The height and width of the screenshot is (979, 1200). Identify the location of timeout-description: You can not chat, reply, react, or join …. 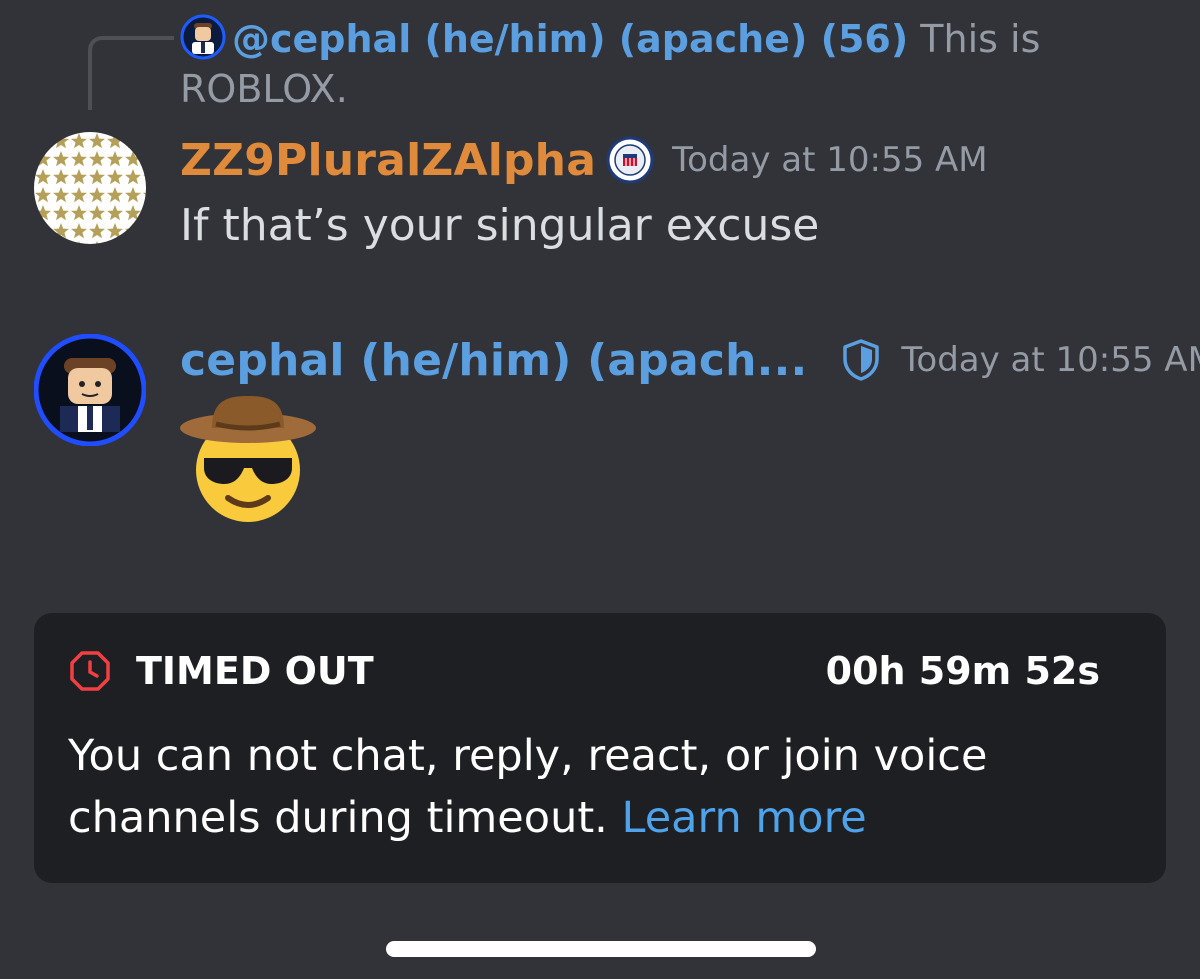
(603, 787).